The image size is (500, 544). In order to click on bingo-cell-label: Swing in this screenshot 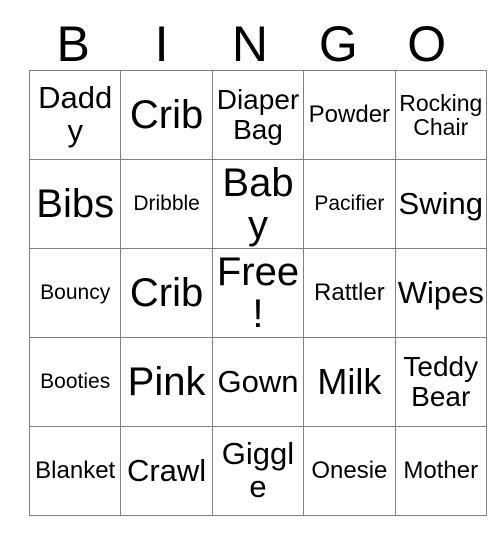, I will do `click(440, 203)`.